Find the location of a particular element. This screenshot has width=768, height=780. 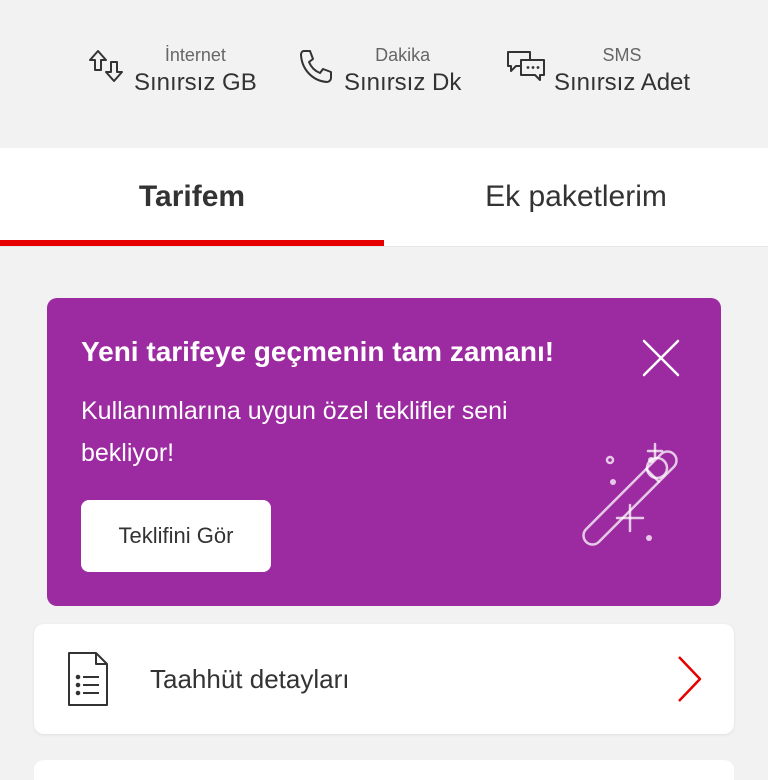

list-item is located at coordinates (384, 770).